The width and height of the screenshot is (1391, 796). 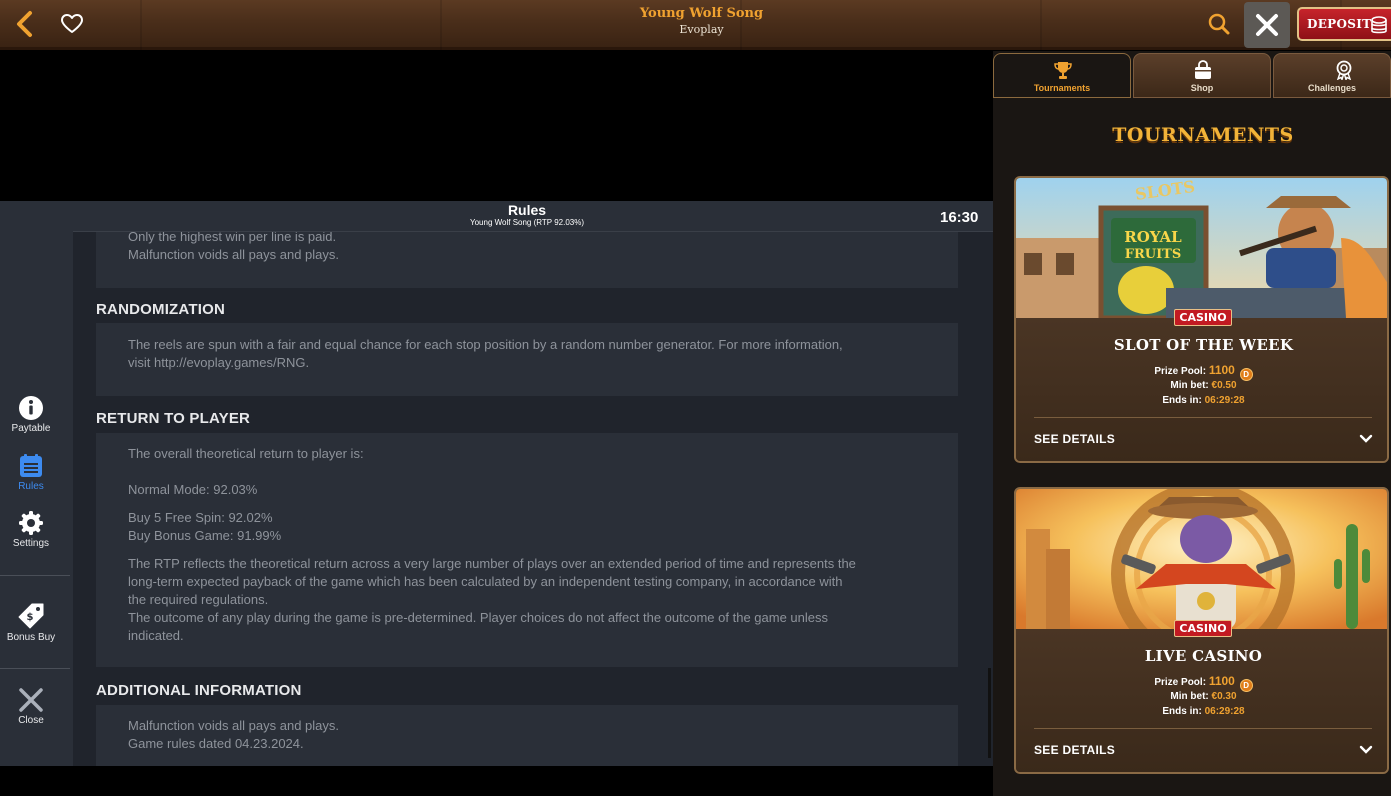 I want to click on tournament-title: LIVE CASINO, so click(x=1203, y=656).